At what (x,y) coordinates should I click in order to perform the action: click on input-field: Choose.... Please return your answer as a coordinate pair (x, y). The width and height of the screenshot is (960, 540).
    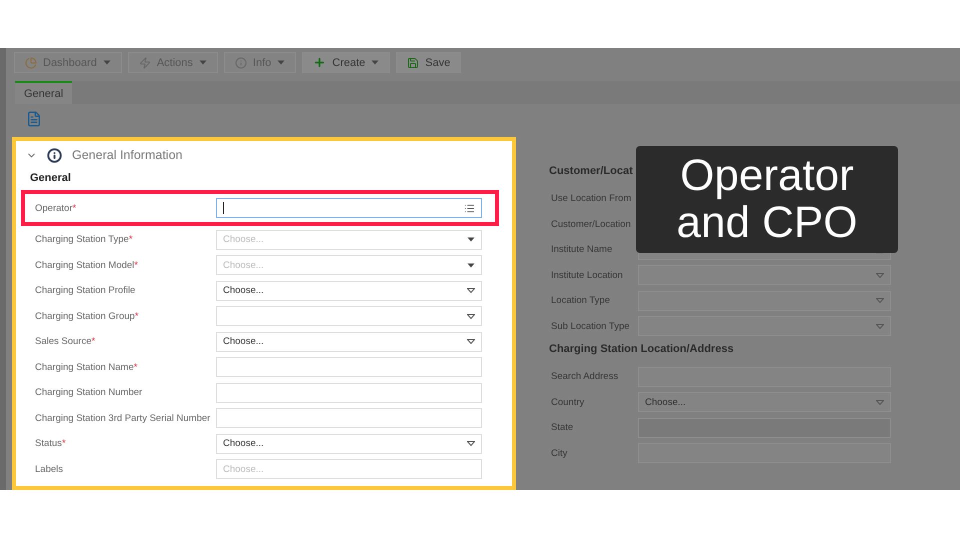
    Looking at the image, I should click on (349, 469).